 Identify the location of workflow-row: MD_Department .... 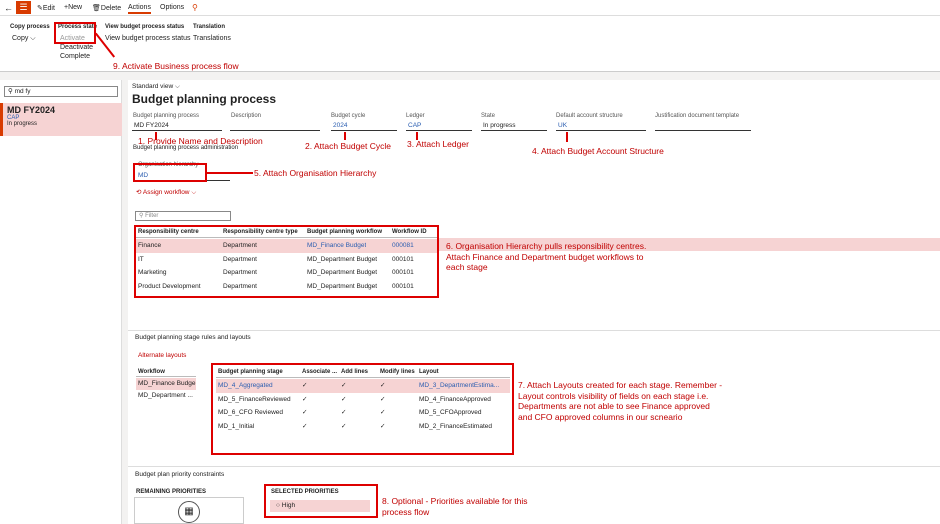
(166, 396).